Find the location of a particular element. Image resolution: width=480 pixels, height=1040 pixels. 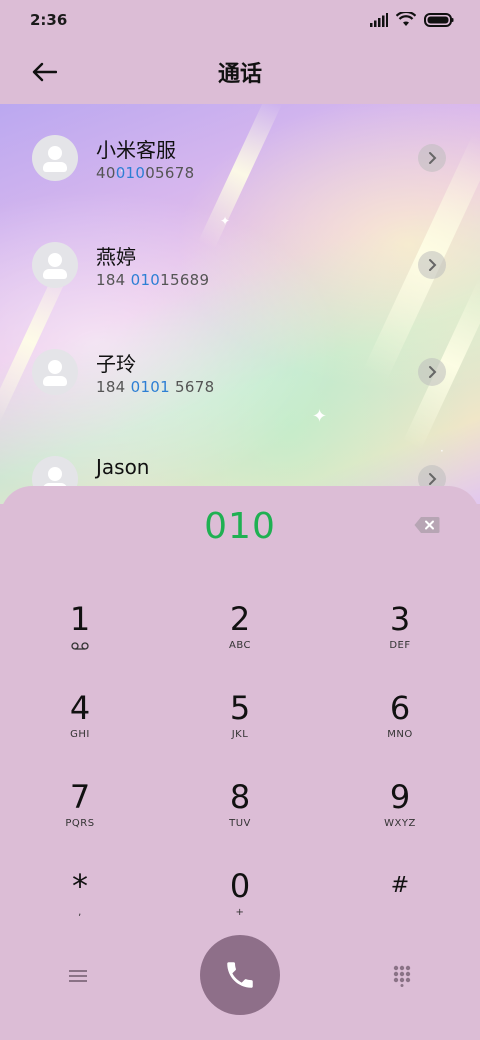

key-letters: , is located at coordinates (80, 912).